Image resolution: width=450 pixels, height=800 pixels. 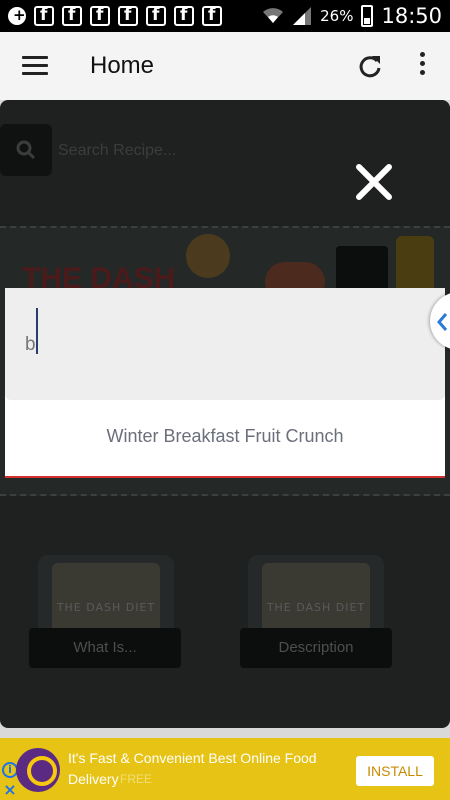 I want to click on battery-percent: 26%, so click(x=337, y=16).